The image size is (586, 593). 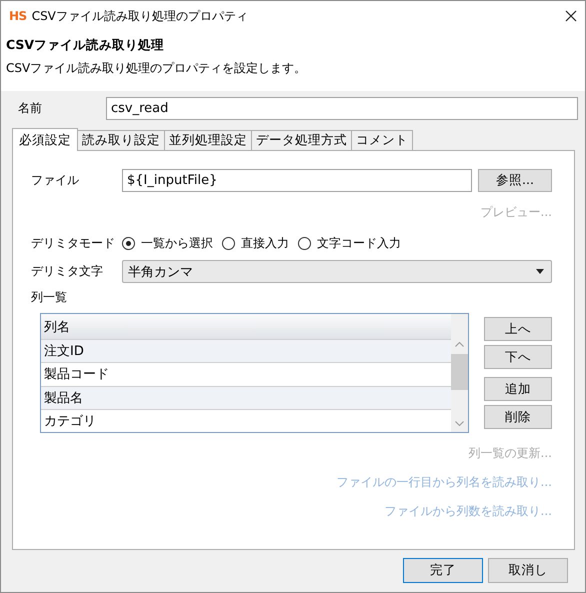 What do you see at coordinates (382, 140) in the screenshot?
I see `tab: コメント` at bounding box center [382, 140].